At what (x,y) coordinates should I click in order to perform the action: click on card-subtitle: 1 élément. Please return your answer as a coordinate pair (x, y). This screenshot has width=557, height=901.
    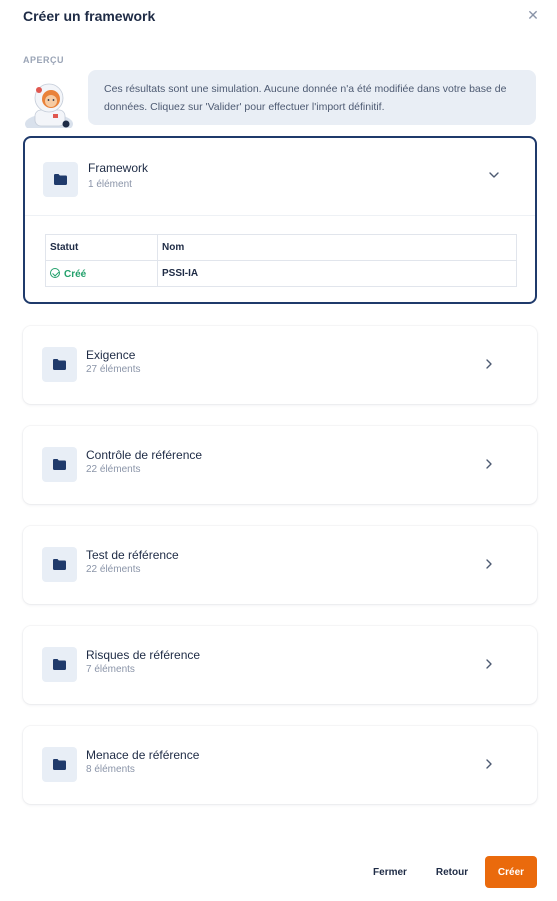
    Looking at the image, I should click on (110, 184).